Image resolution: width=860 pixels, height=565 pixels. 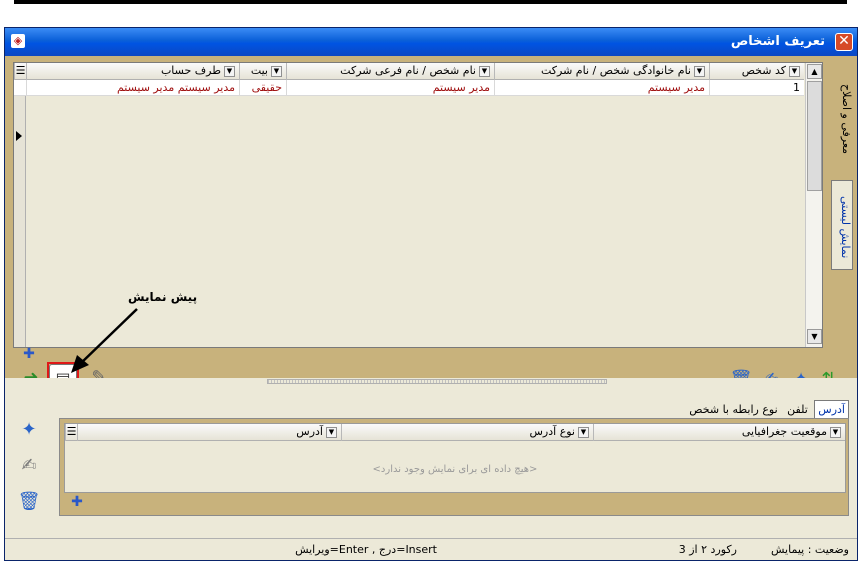 I want to click on status-state: وضعیت : پیمایش, so click(x=810, y=549).